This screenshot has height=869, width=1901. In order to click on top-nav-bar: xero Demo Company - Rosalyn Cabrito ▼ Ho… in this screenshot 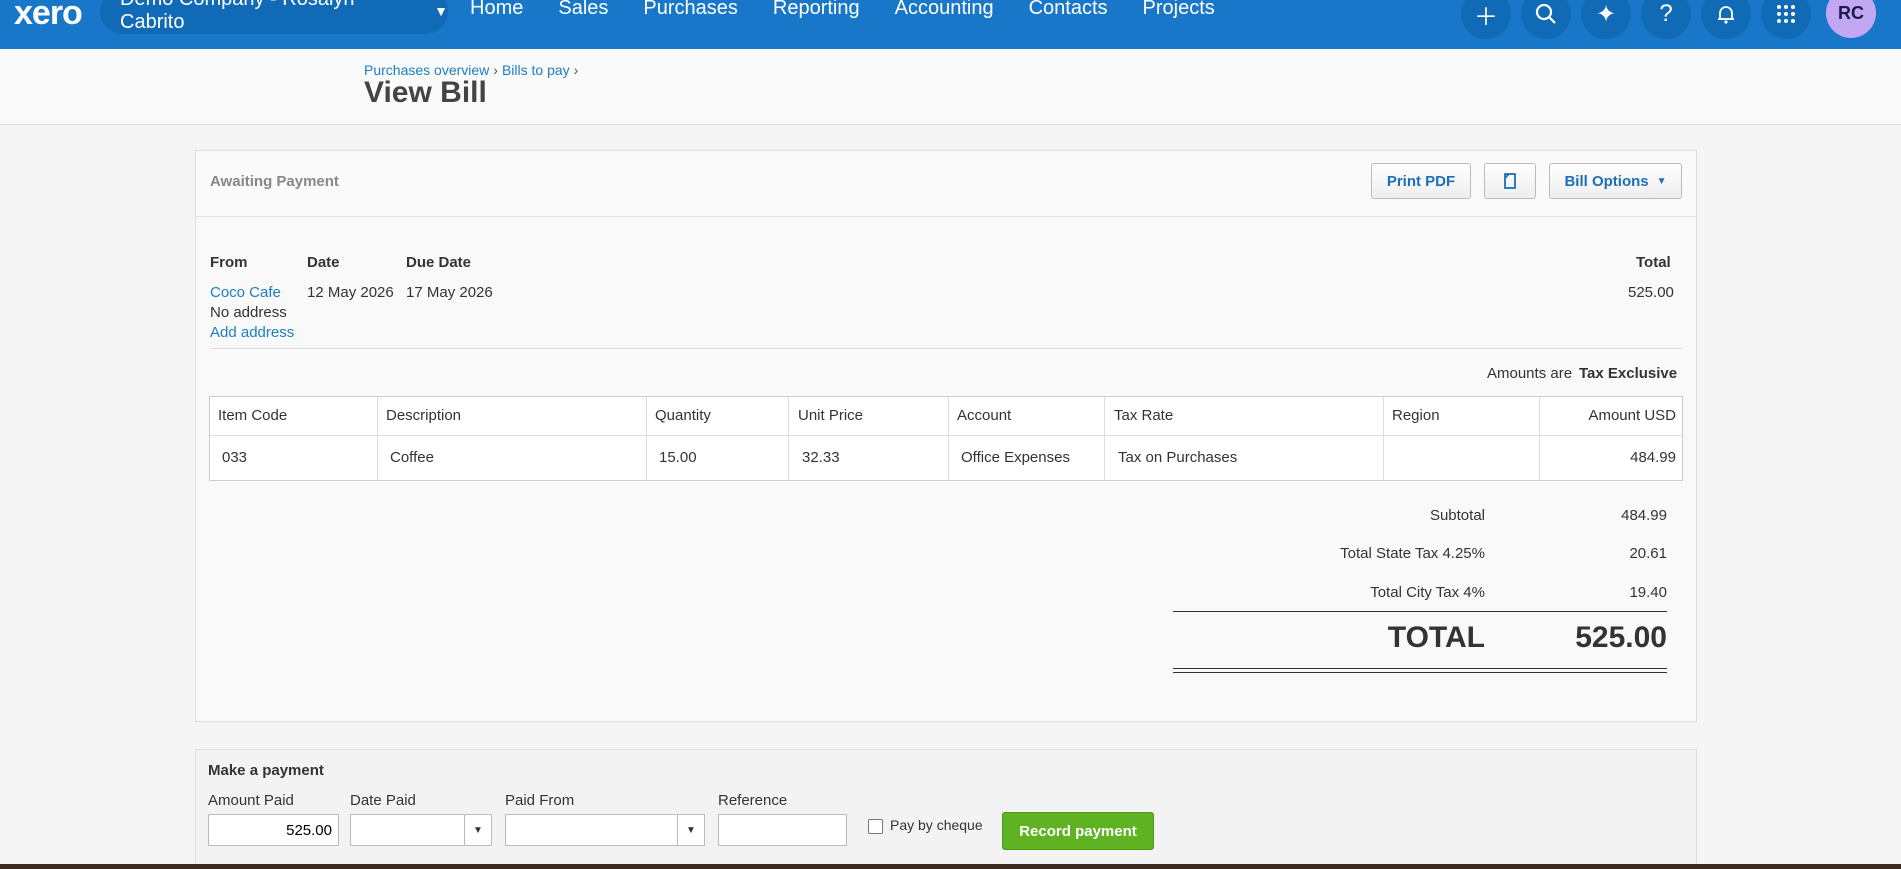, I will do `click(950, 24)`.